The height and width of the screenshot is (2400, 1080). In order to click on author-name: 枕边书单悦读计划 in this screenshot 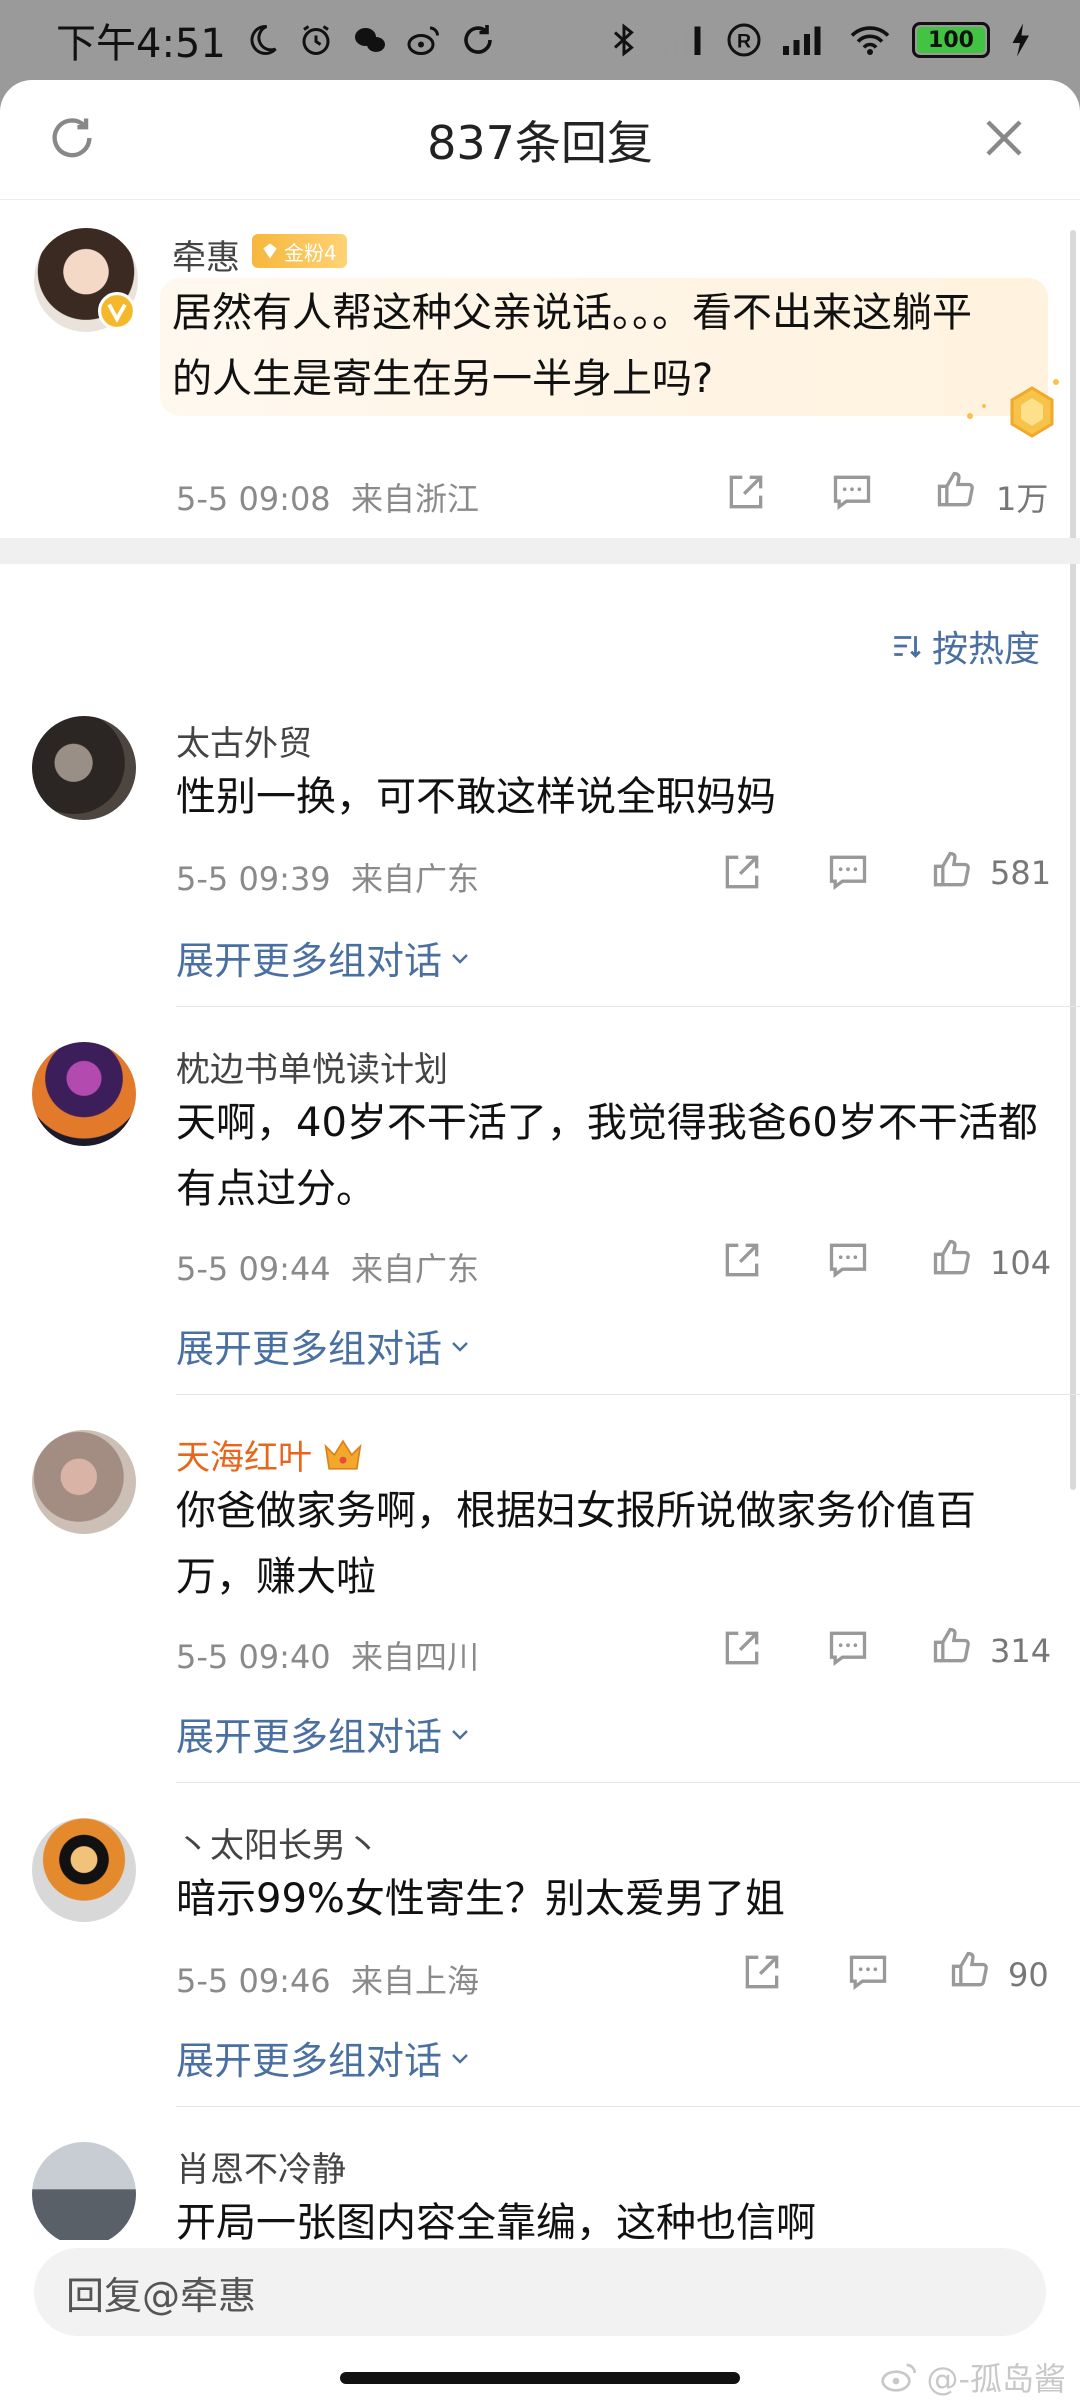, I will do `click(312, 1066)`.